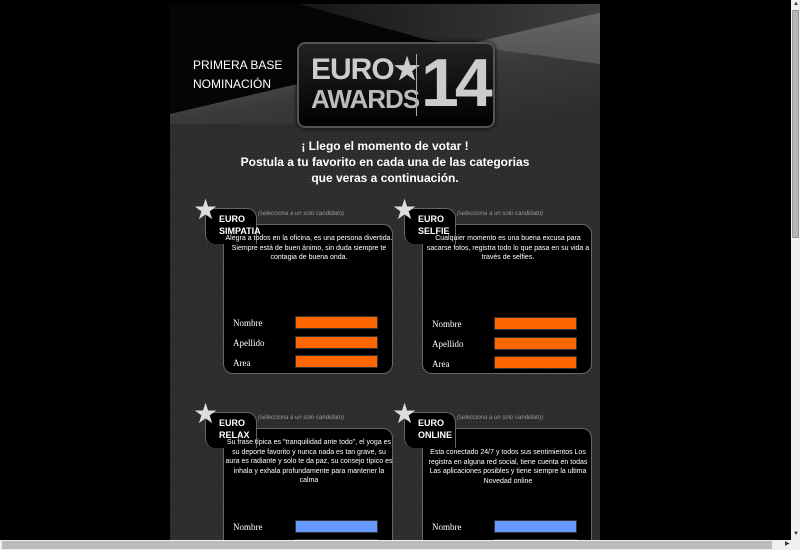 The image size is (800, 550). Describe the element at coordinates (787, 544) in the screenshot. I see `scroll-right-icon: ▶` at that location.